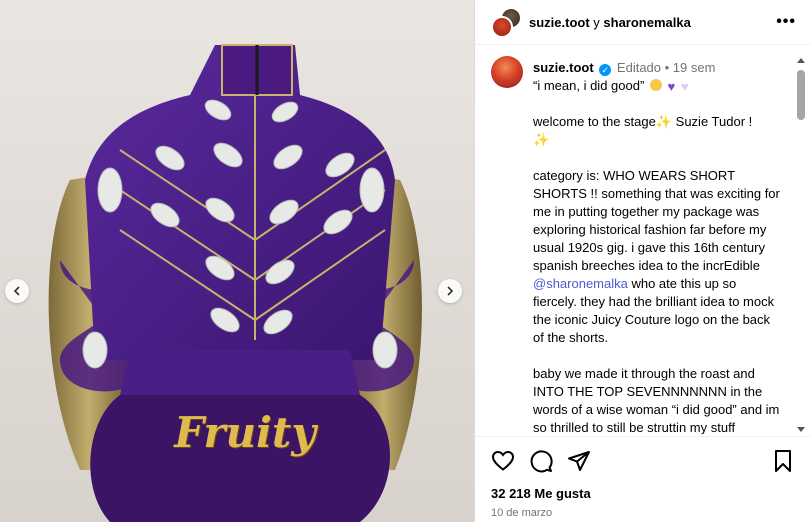 This screenshot has height=522, width=810. I want to click on more-options-icon: •••, so click(786, 22).